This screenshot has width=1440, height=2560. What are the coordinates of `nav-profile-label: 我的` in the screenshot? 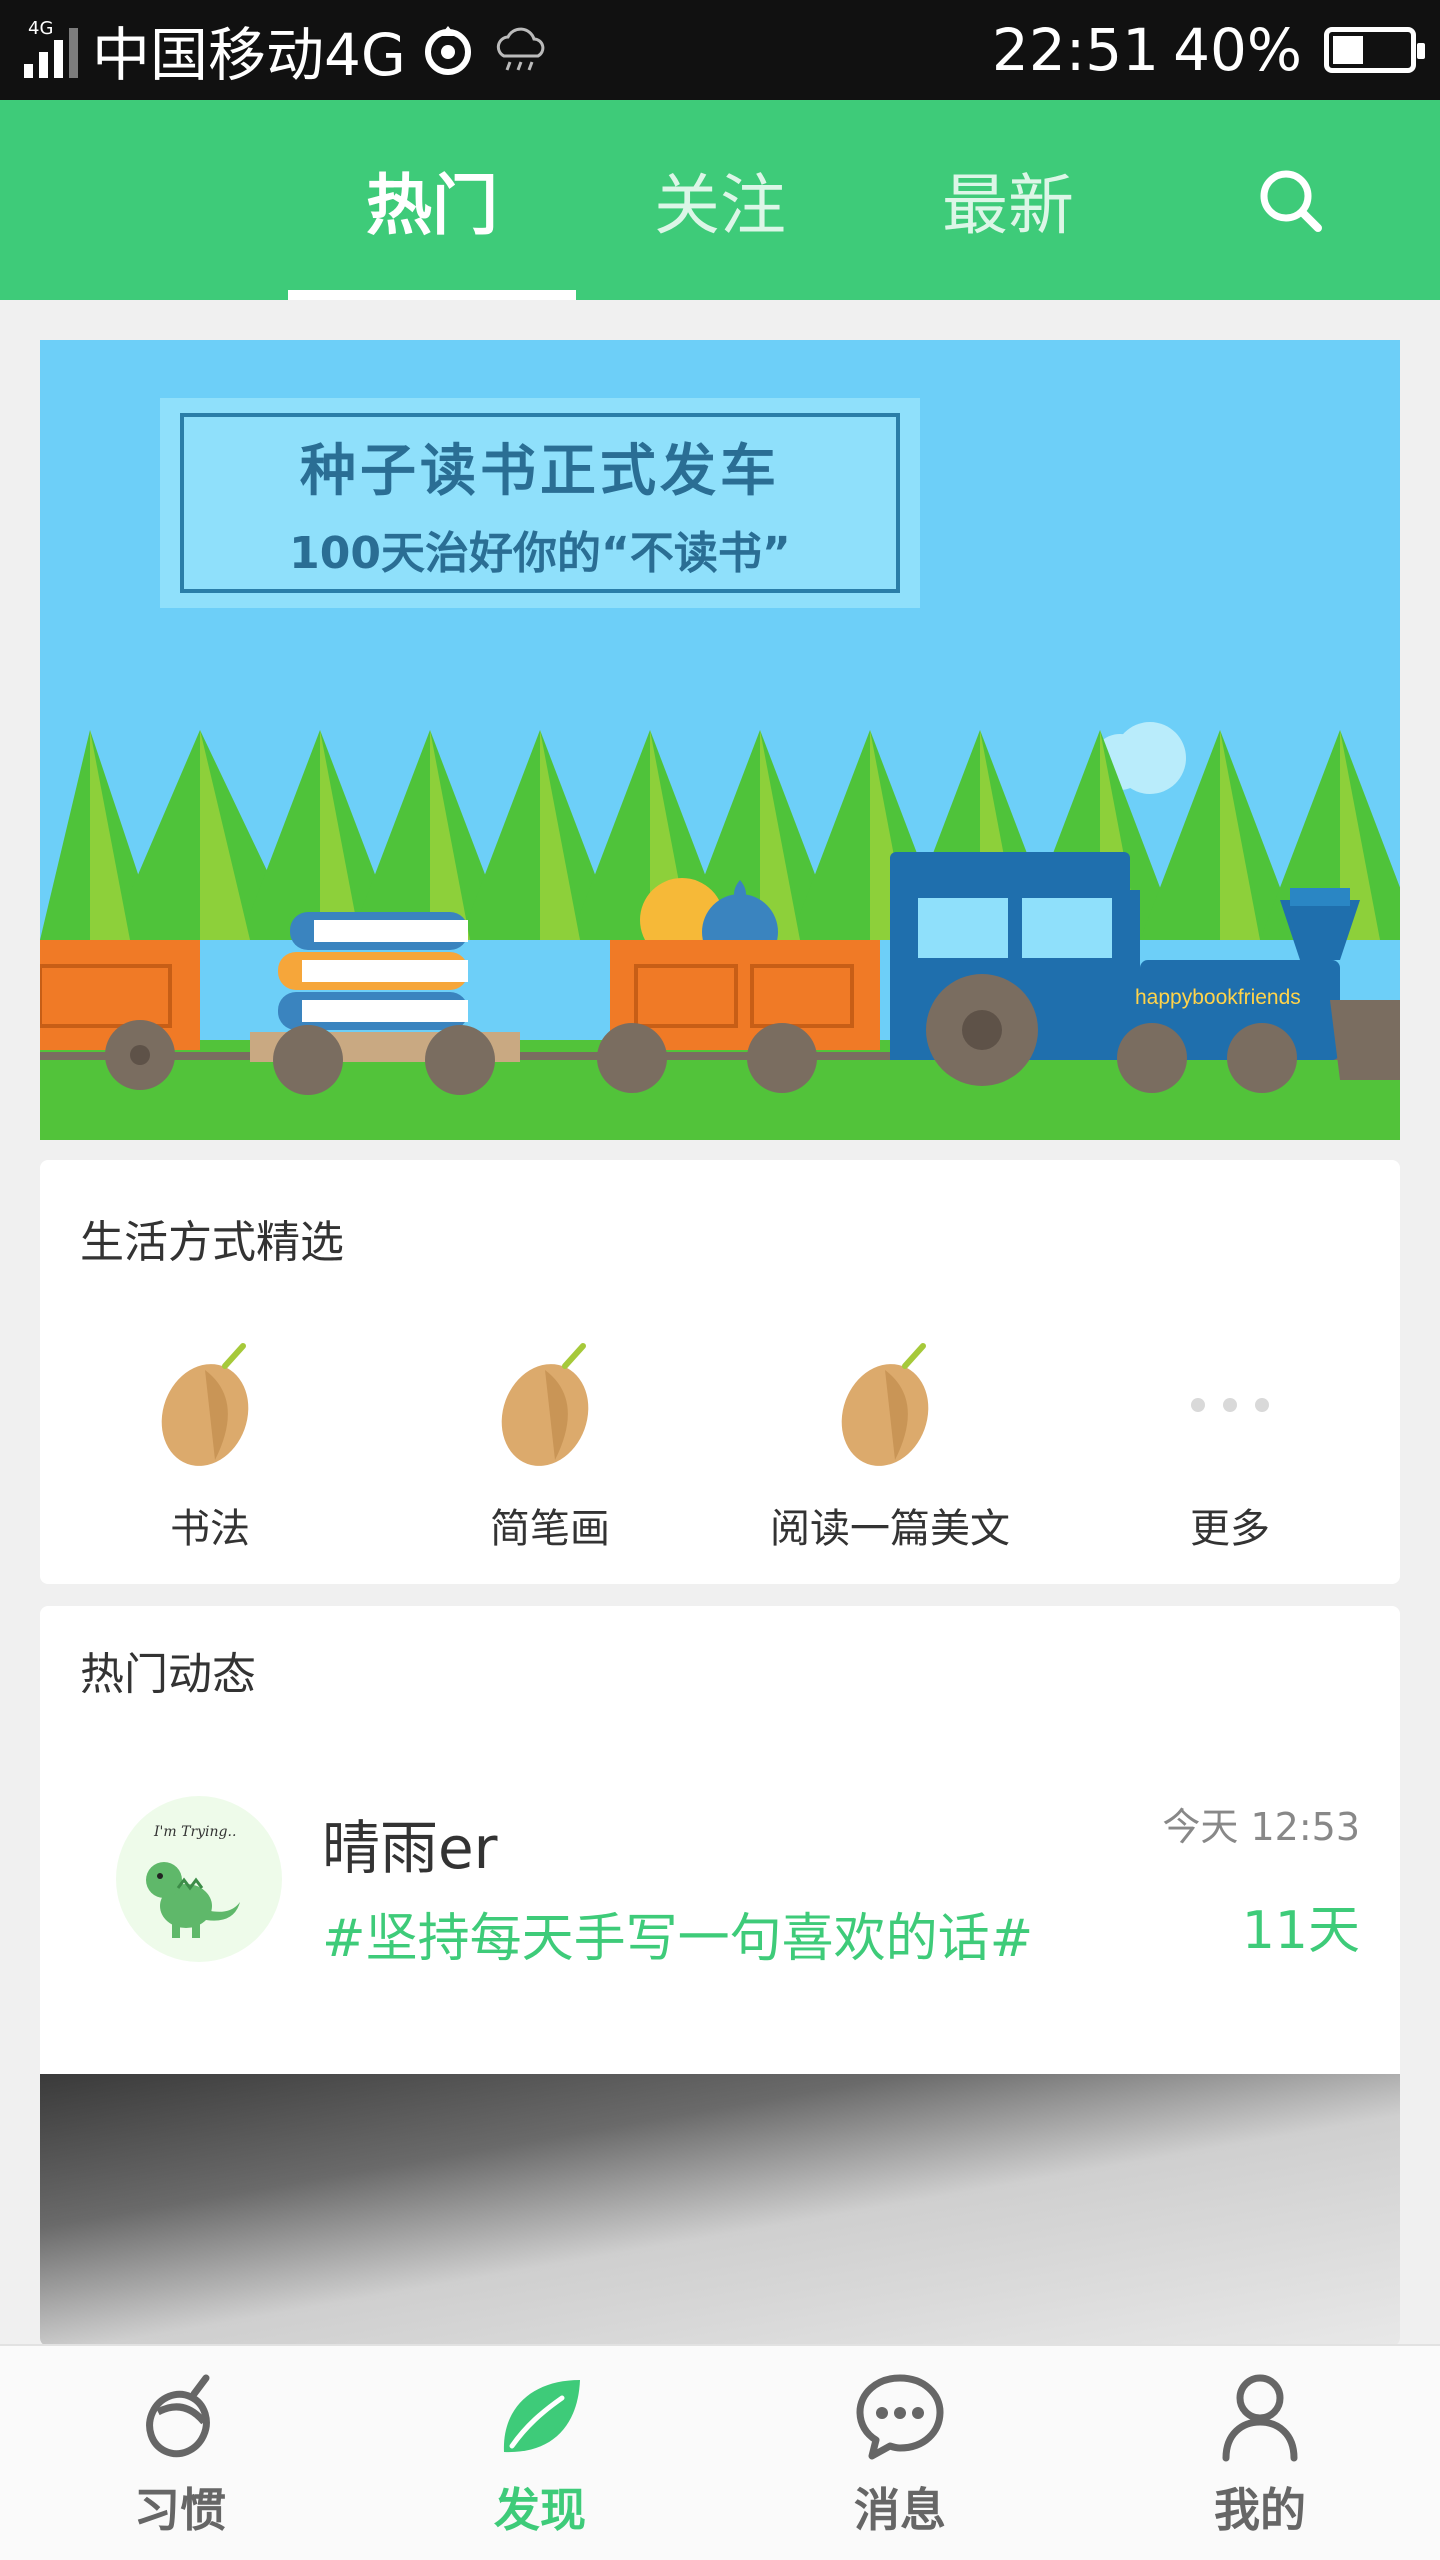 It's located at (1260, 2510).